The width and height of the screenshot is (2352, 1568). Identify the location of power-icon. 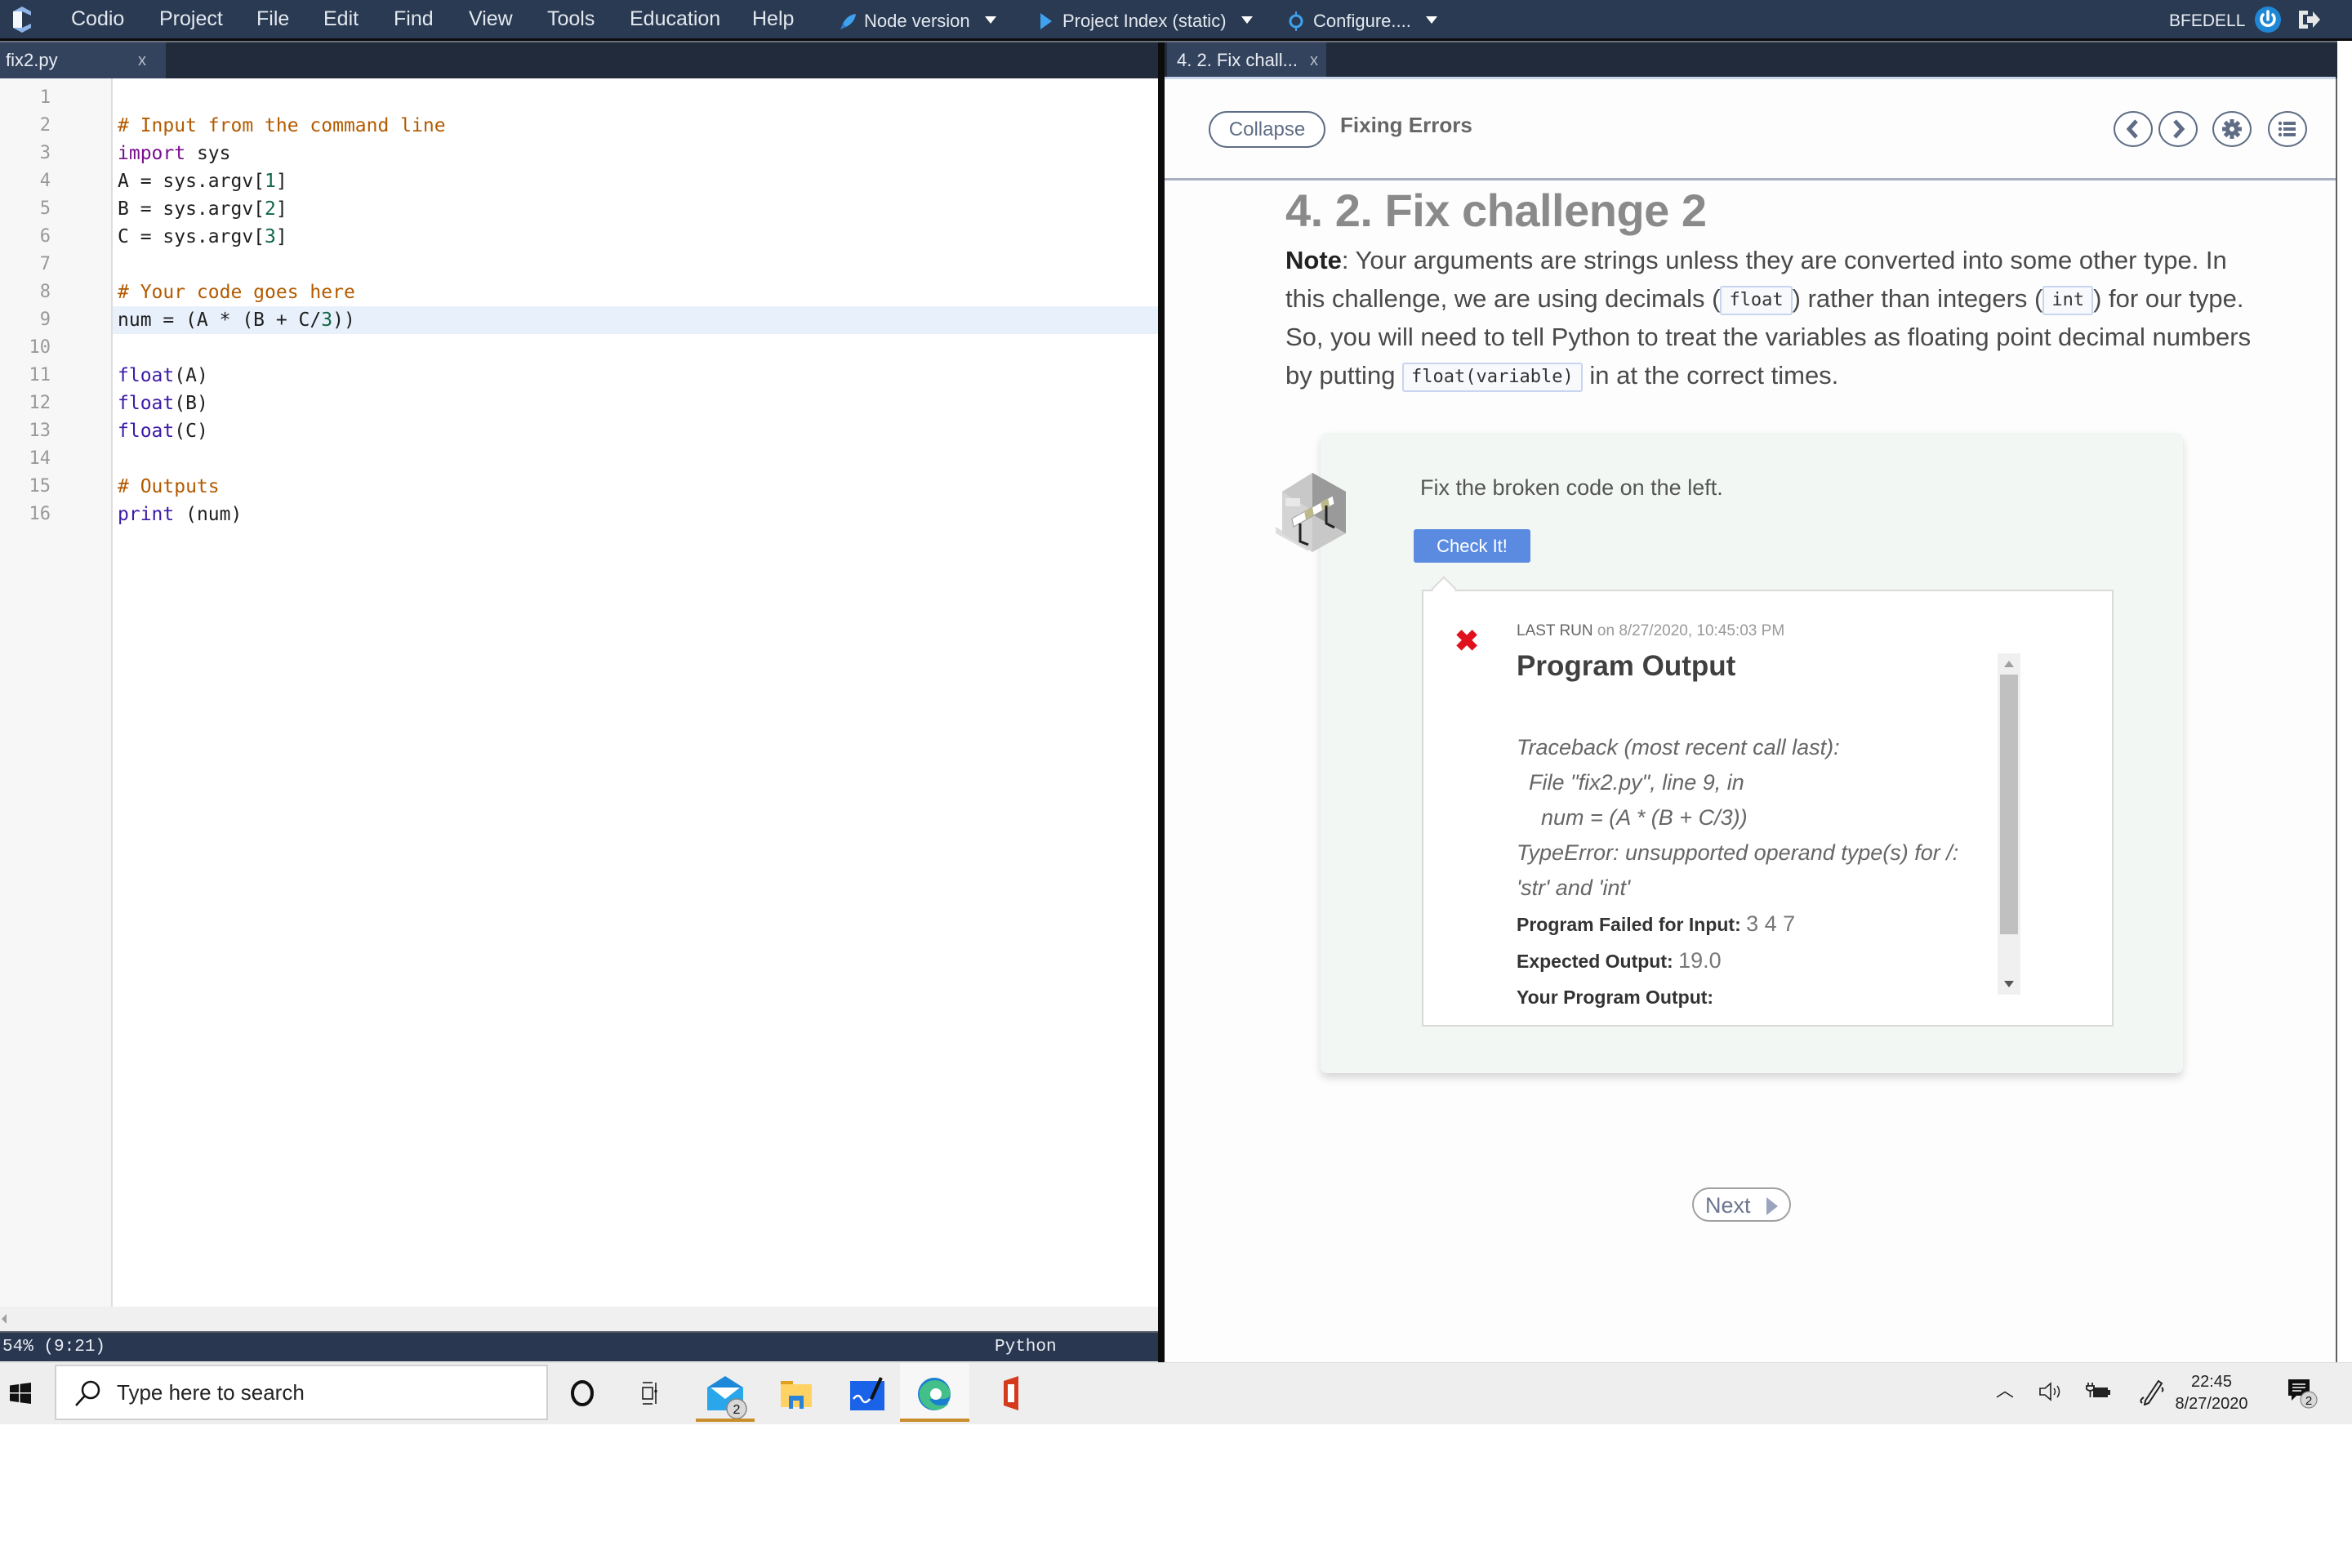
(2268, 19).